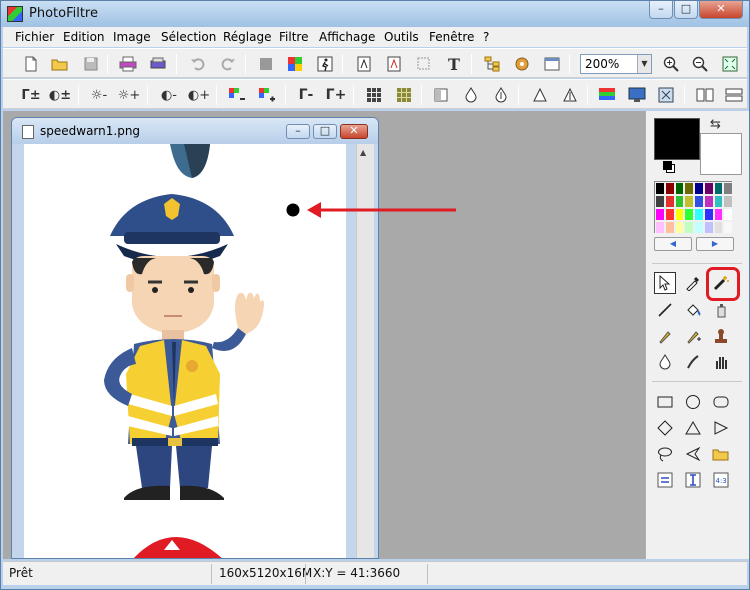  Describe the element at coordinates (31, 64) in the screenshot. I see `new-file-icon` at that location.